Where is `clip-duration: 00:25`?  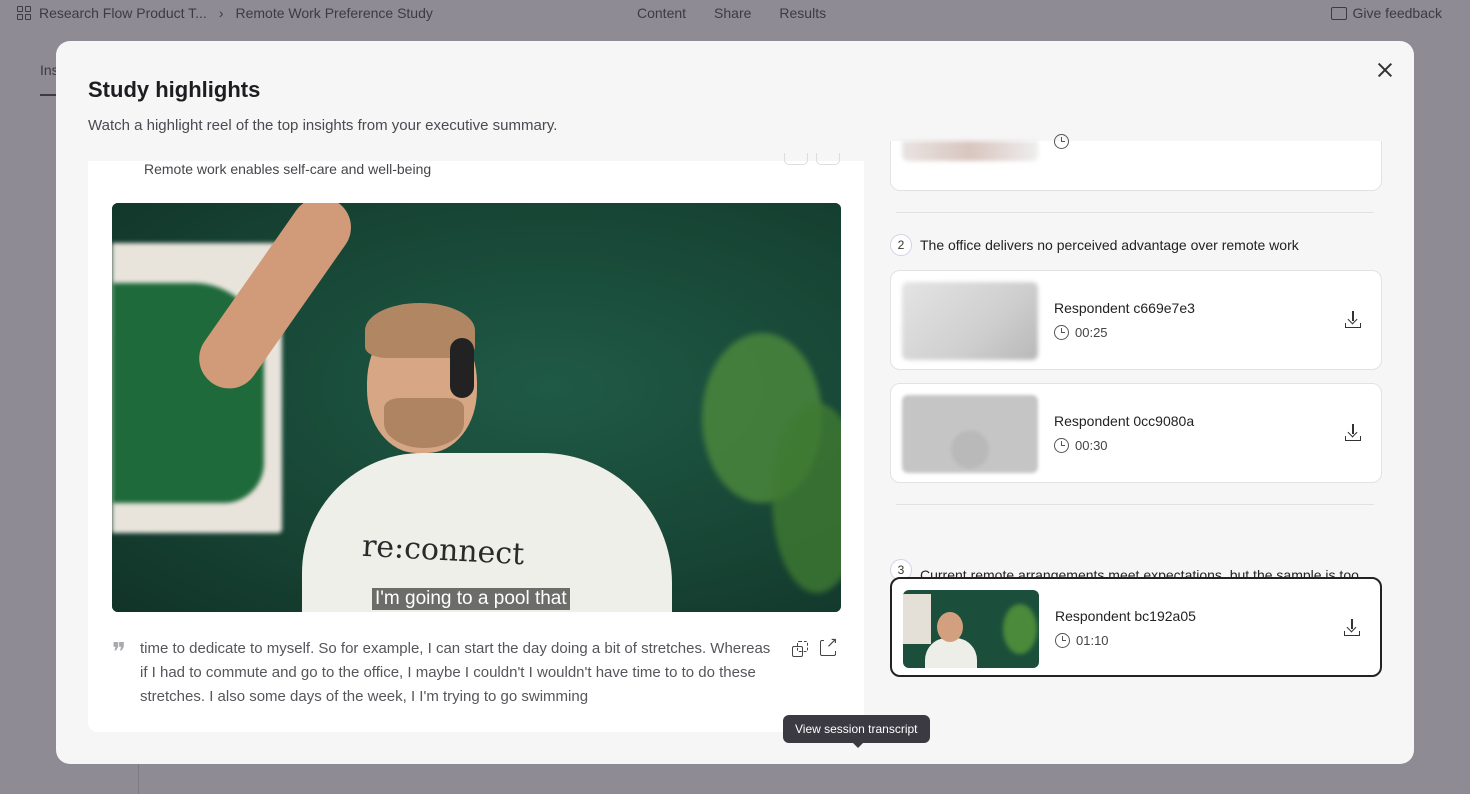
clip-duration: 00:25 is located at coordinates (1081, 332).